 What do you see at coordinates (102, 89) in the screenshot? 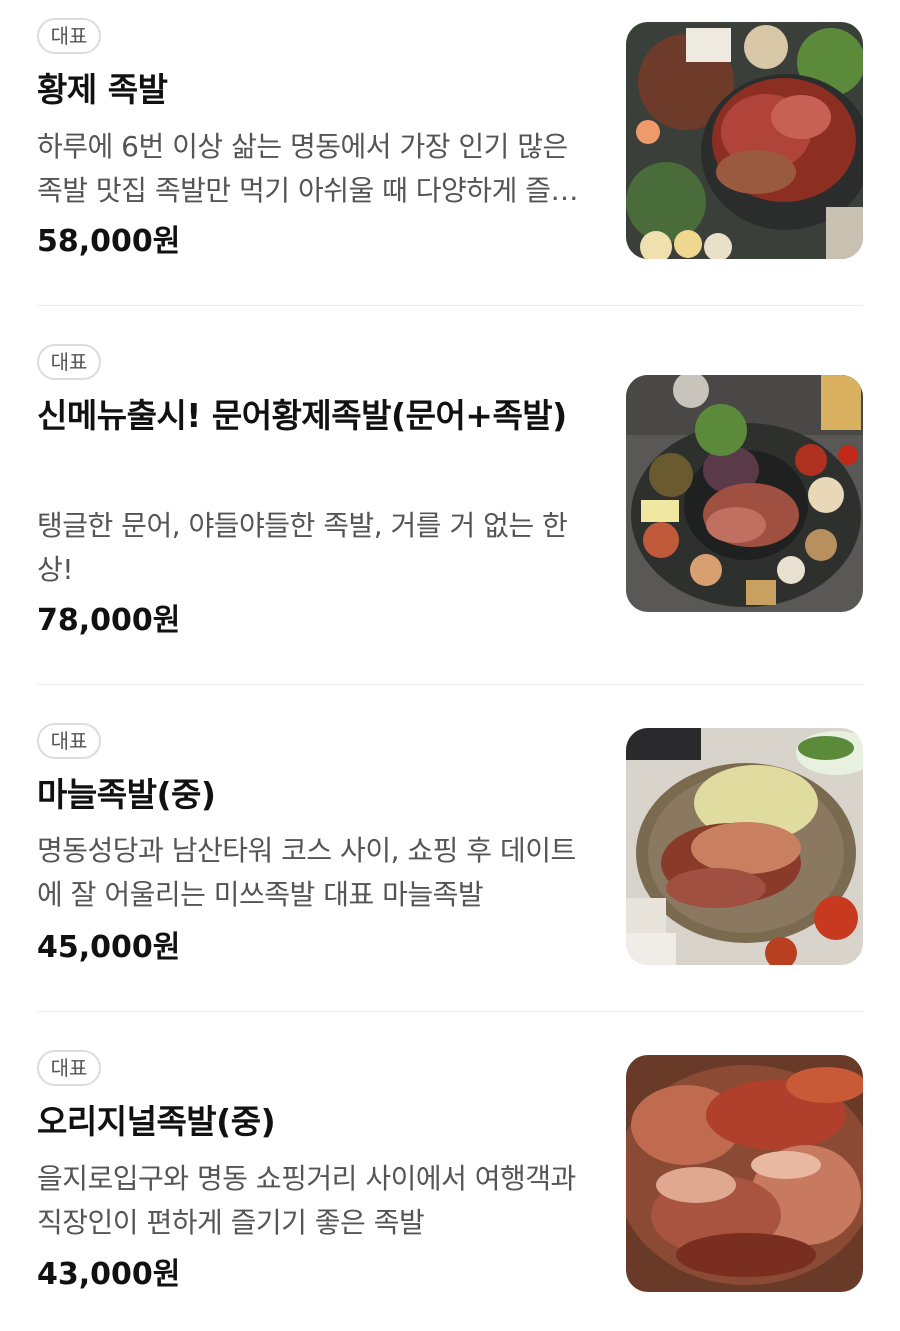
I see `menu-item-name: 황제 족발` at bounding box center [102, 89].